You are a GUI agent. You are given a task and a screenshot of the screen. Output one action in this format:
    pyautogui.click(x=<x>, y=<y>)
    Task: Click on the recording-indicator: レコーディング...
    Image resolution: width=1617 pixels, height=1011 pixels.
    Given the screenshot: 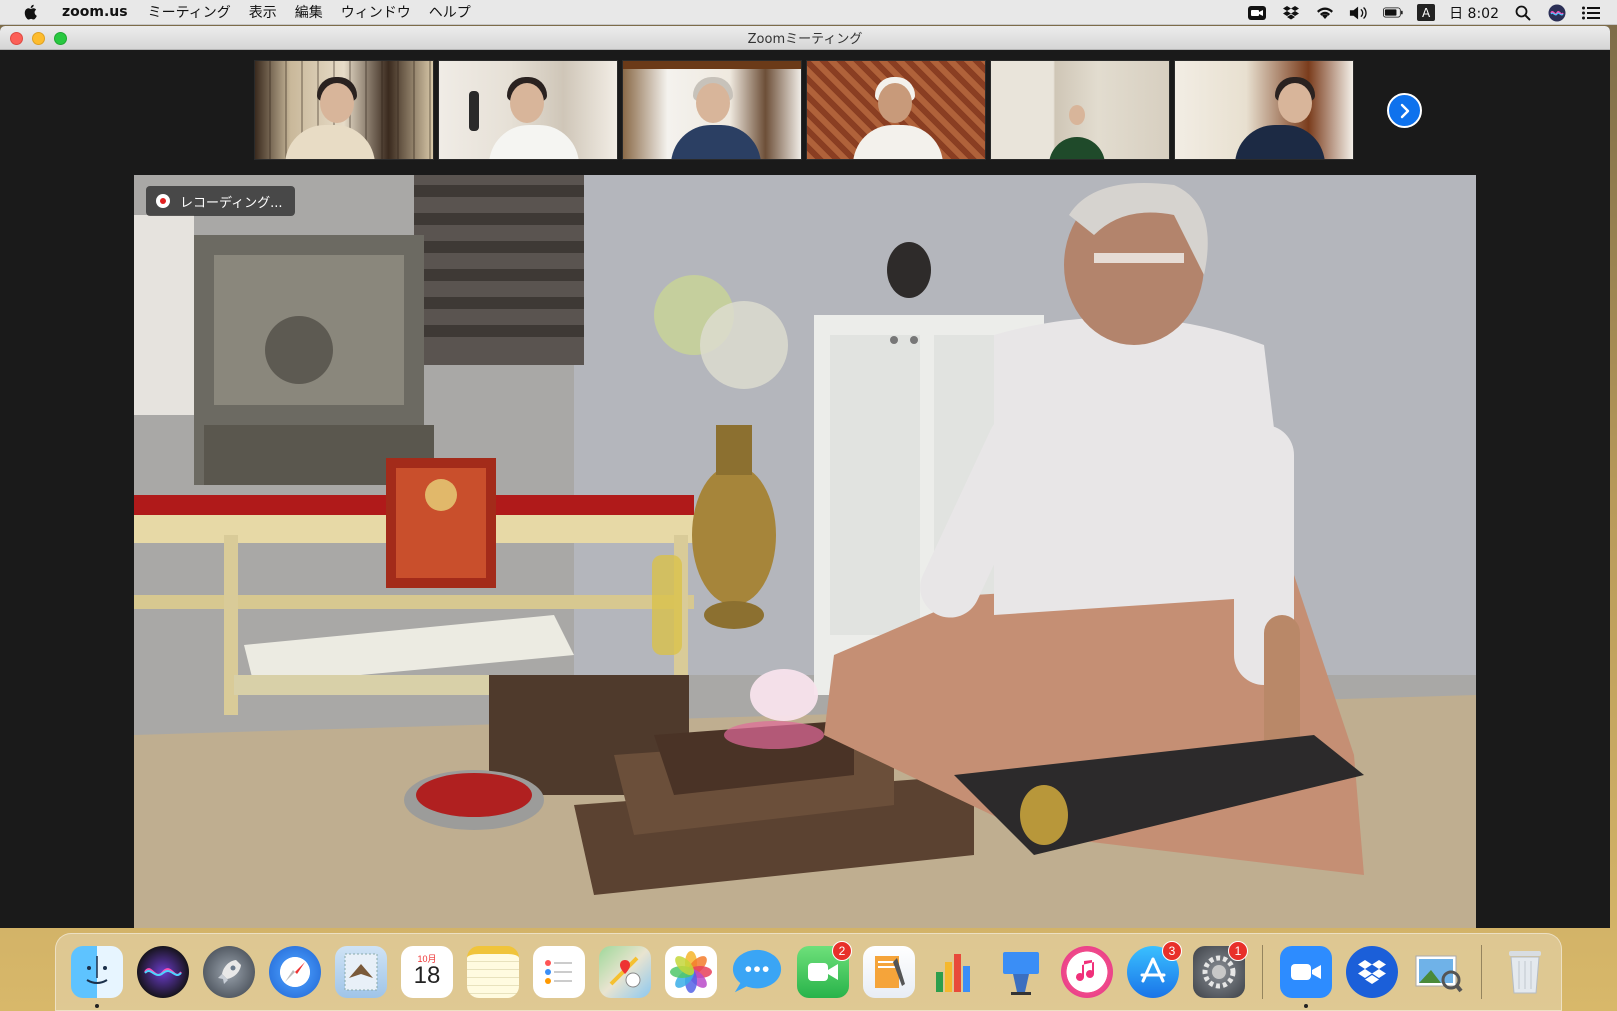 What is the action you would take?
    pyautogui.click(x=220, y=201)
    